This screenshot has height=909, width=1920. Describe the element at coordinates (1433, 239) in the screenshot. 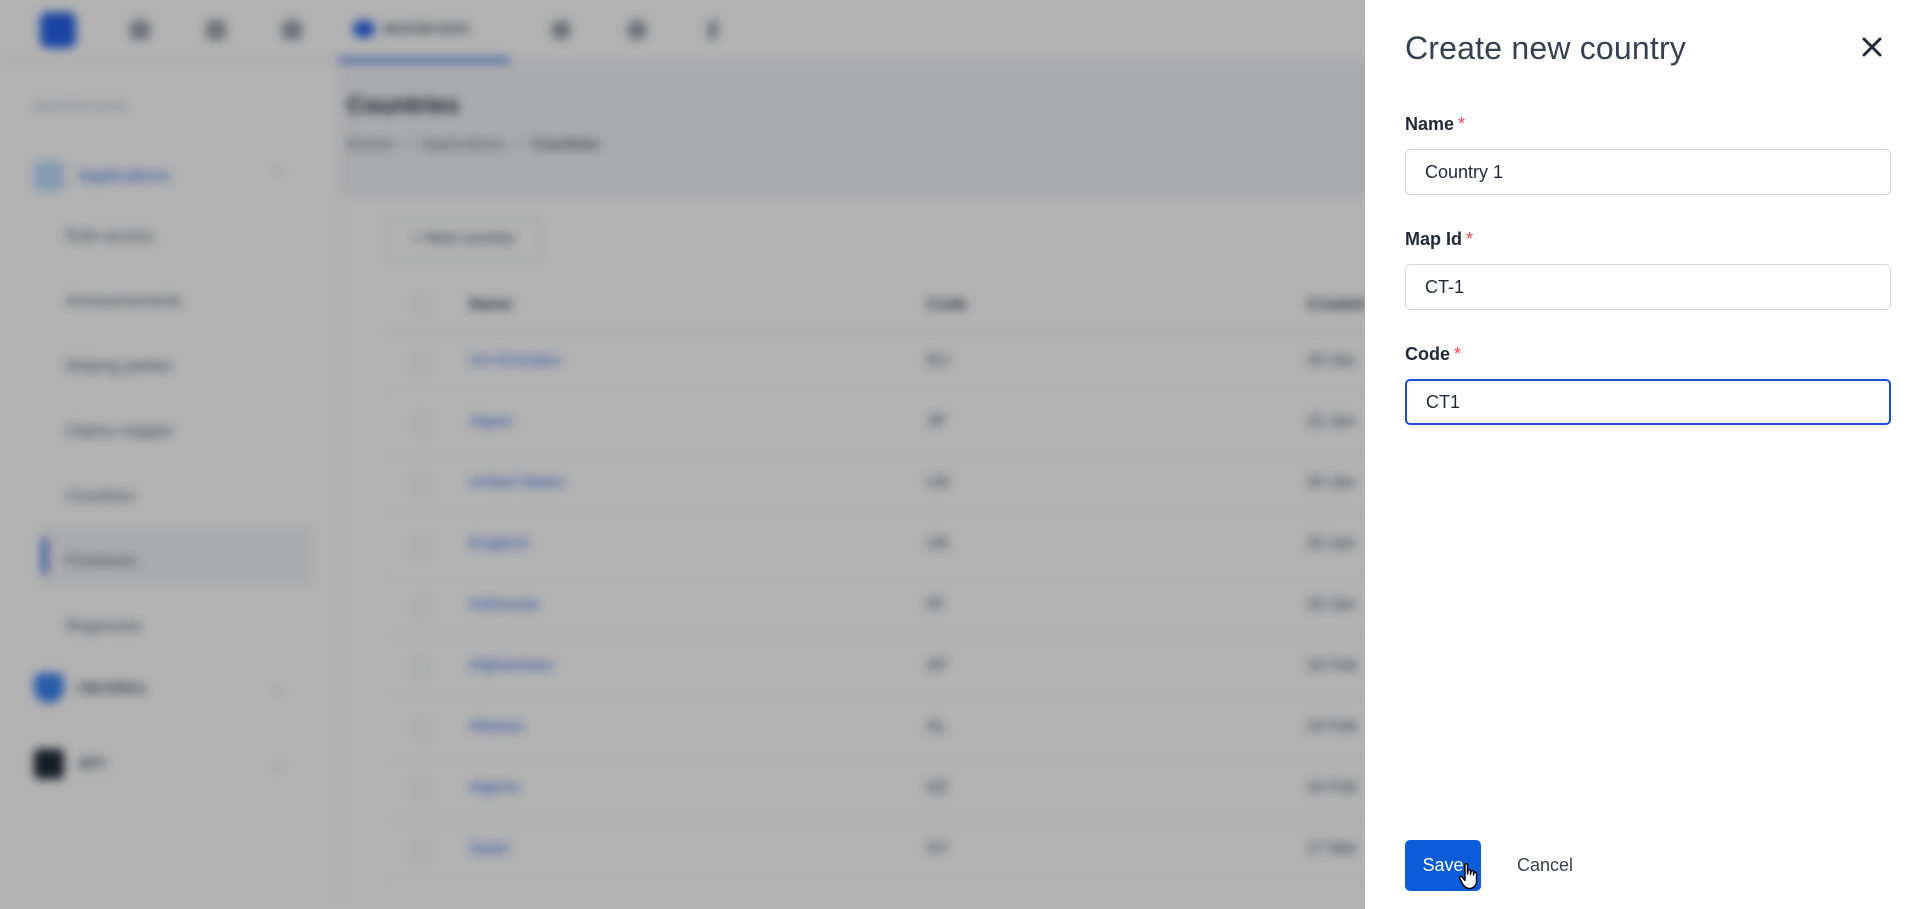

I see `map-id-label-text: Map Id` at that location.